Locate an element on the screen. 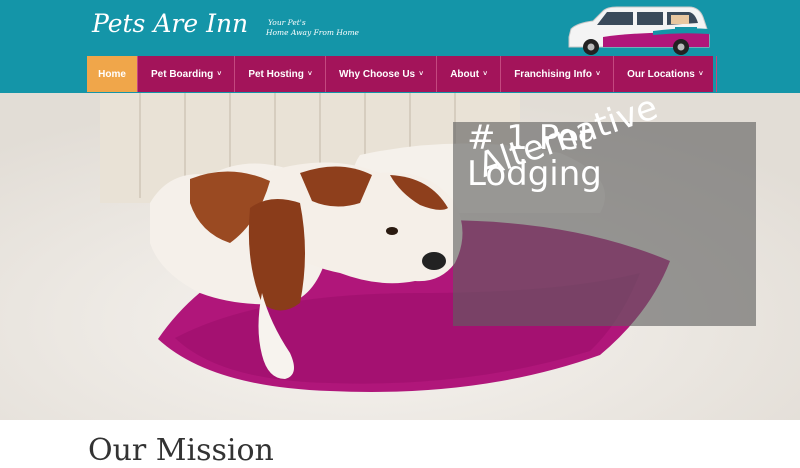 Image resolution: width=800 pixels, height=468 pixels. nav-franchising-info-label: Franchising Info is located at coordinates (553, 74).